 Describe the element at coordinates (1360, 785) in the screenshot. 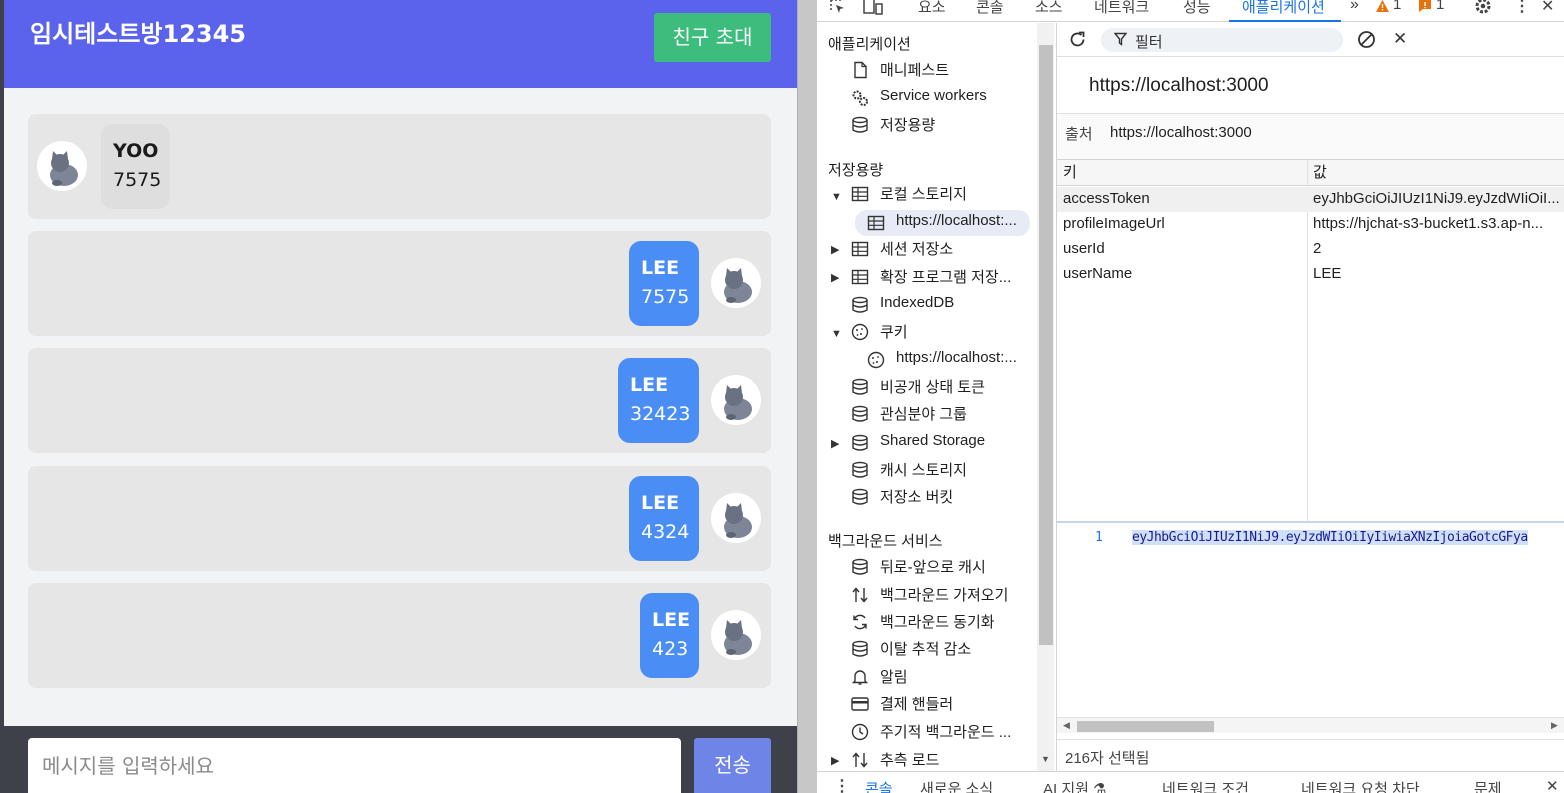

I see `drawer-tab-request-blocking: 네트워크 요청 차단` at that location.